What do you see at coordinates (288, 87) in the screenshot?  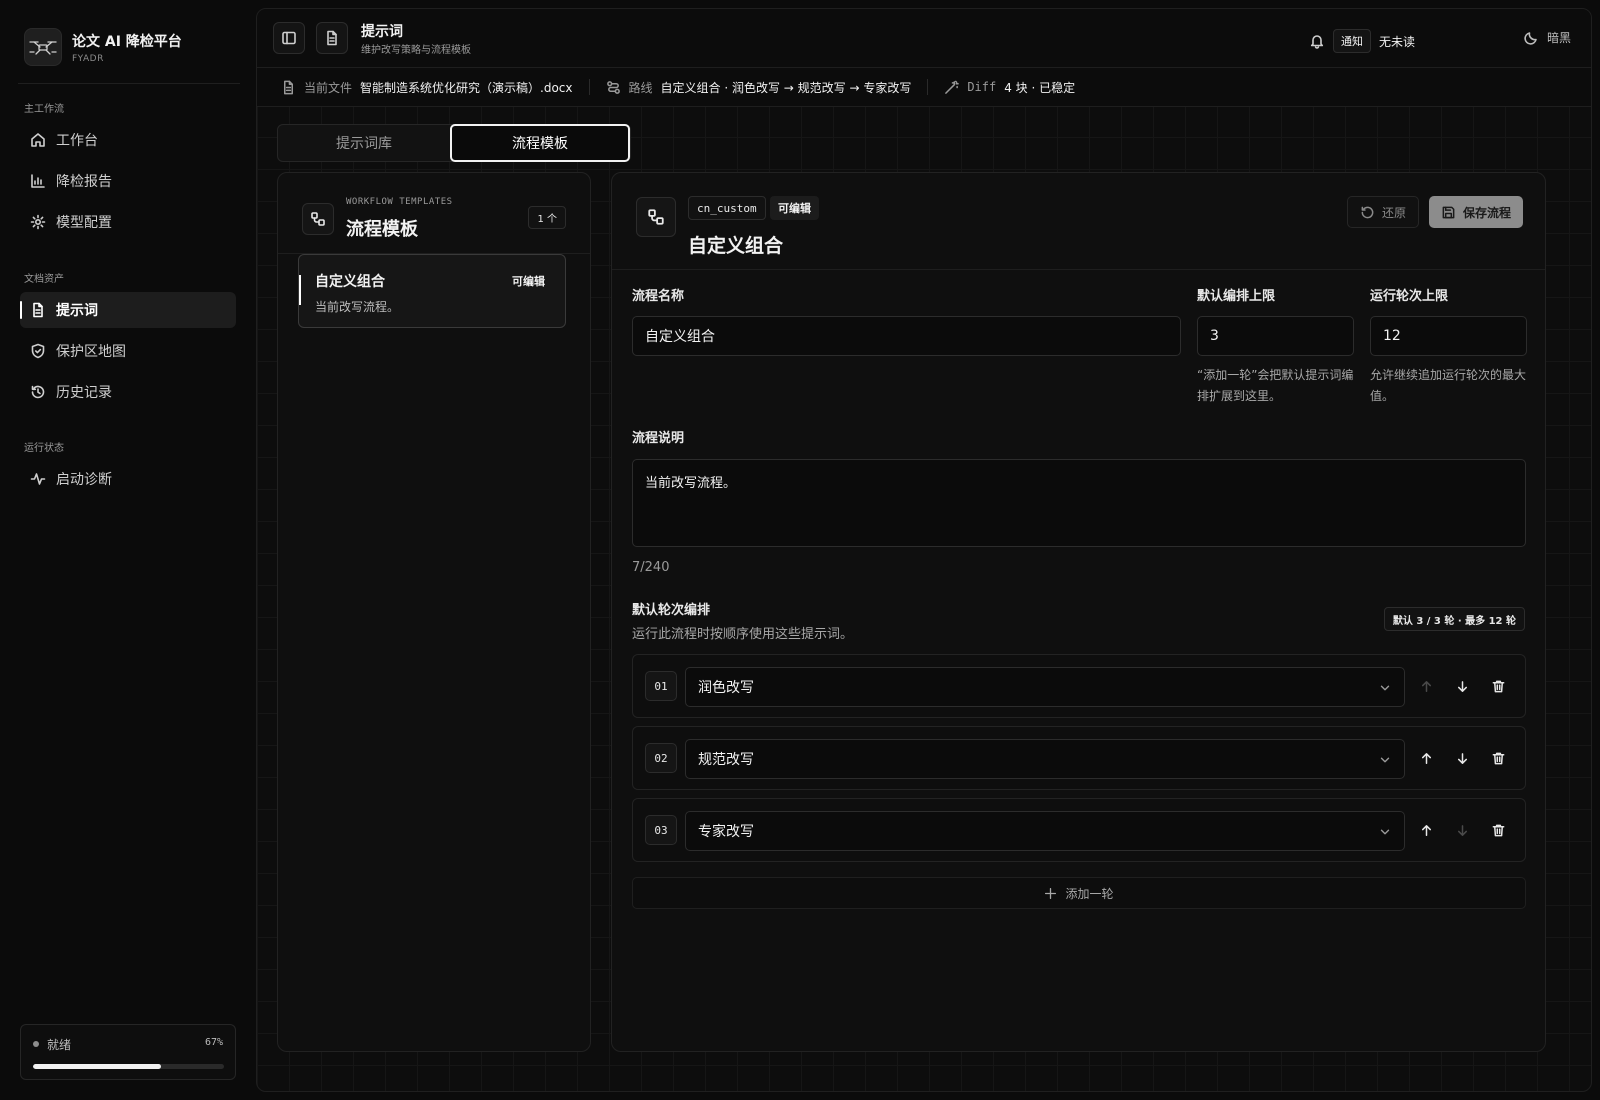 I see `file-icon` at bounding box center [288, 87].